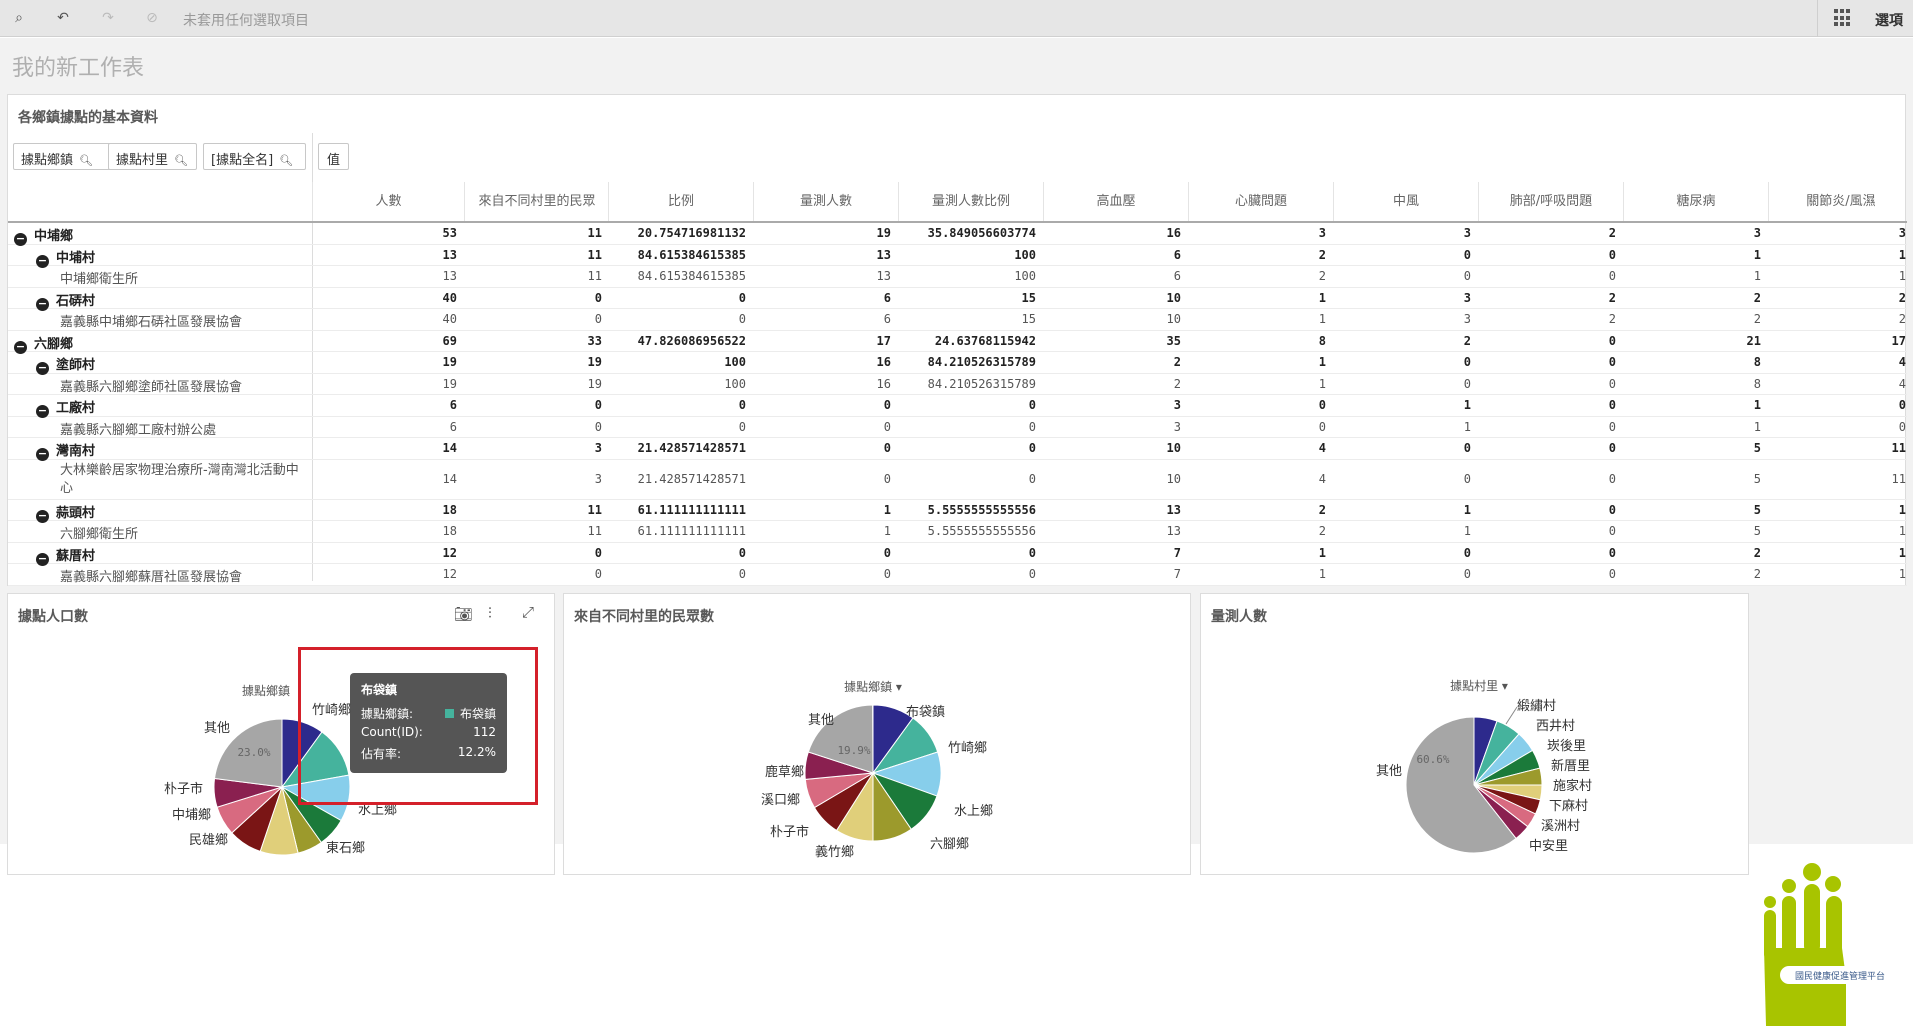 Image resolution: width=1913 pixels, height=1034 pixels. I want to click on table-cell: 100, so click(1025, 254).